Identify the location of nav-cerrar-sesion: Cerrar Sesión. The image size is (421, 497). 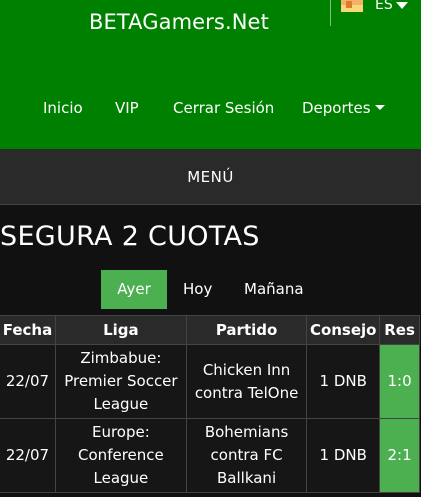
(223, 108).